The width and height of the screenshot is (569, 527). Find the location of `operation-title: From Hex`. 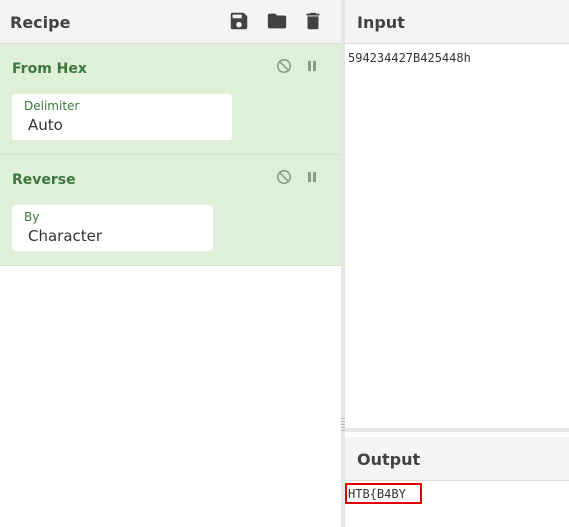

operation-title: From Hex is located at coordinates (49, 69).